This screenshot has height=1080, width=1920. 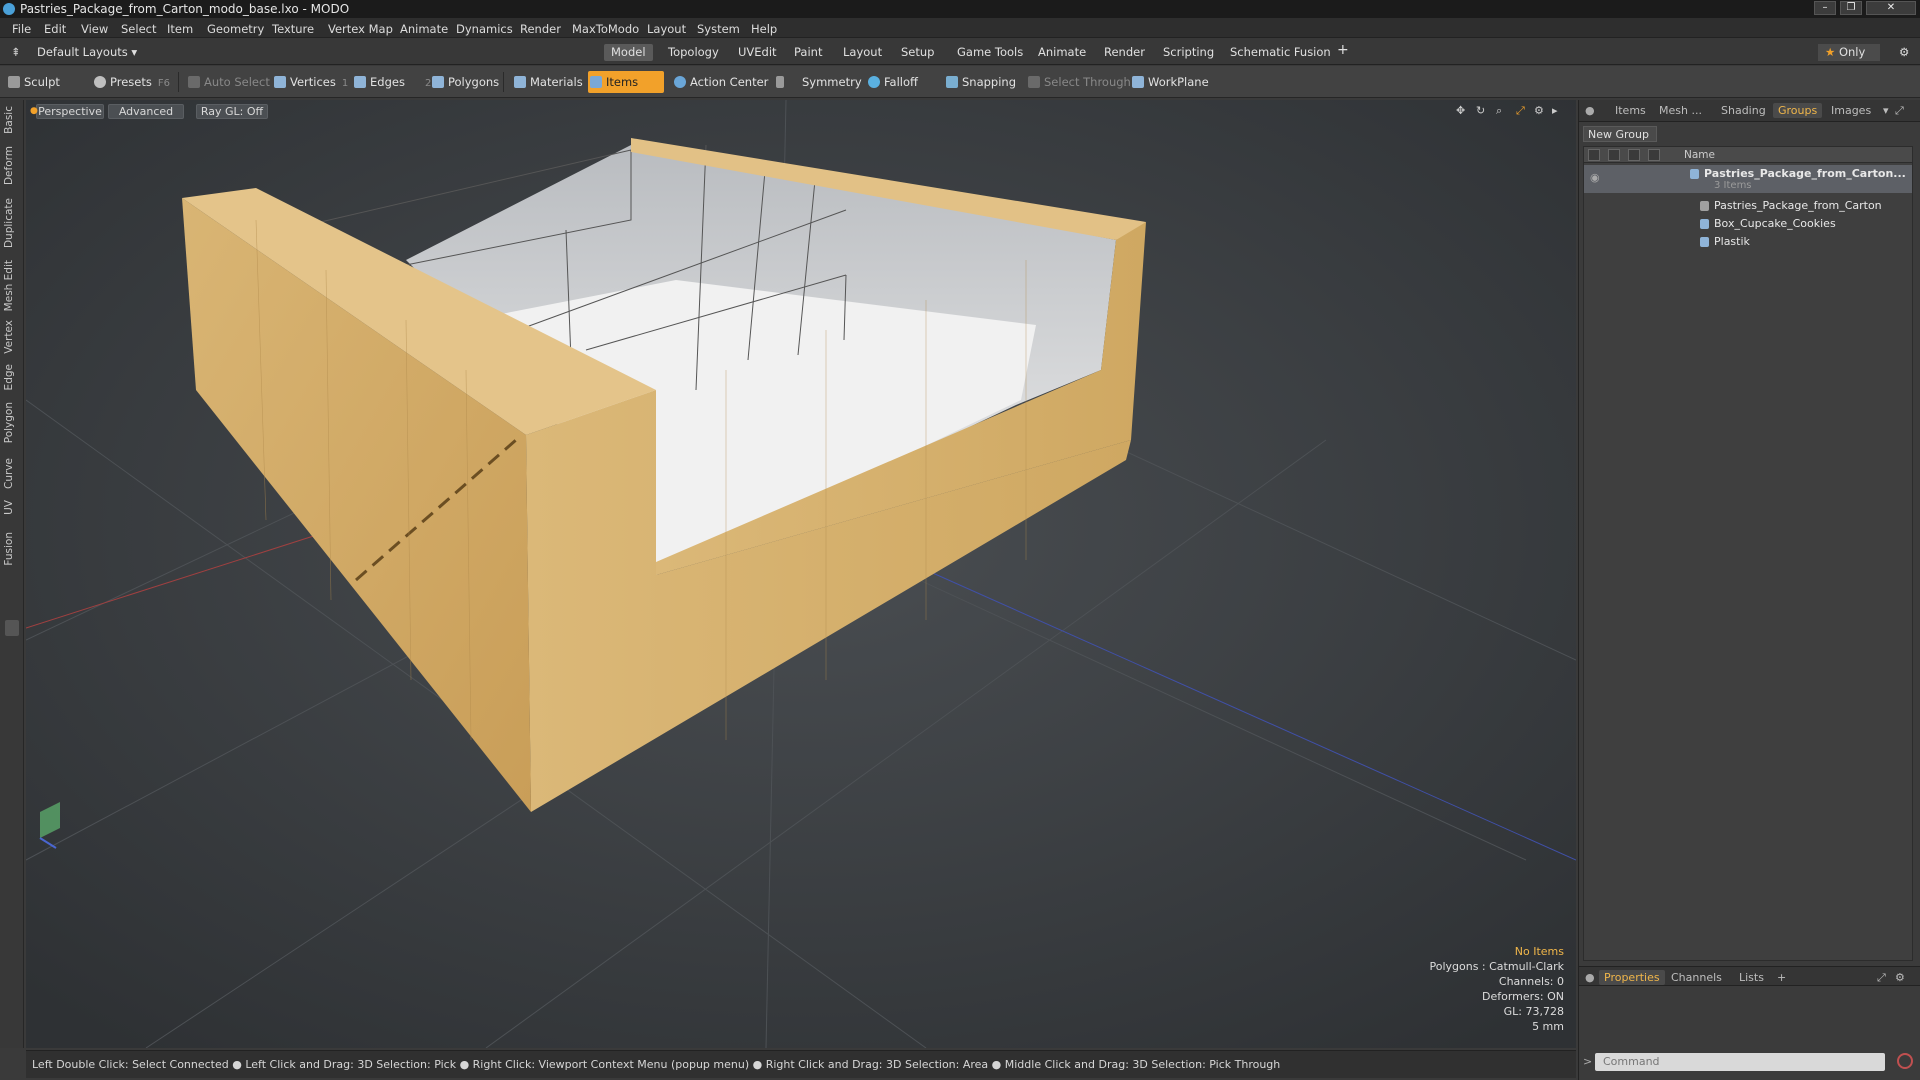 I want to click on viewport-menu-icon: ●, so click(x=34, y=111).